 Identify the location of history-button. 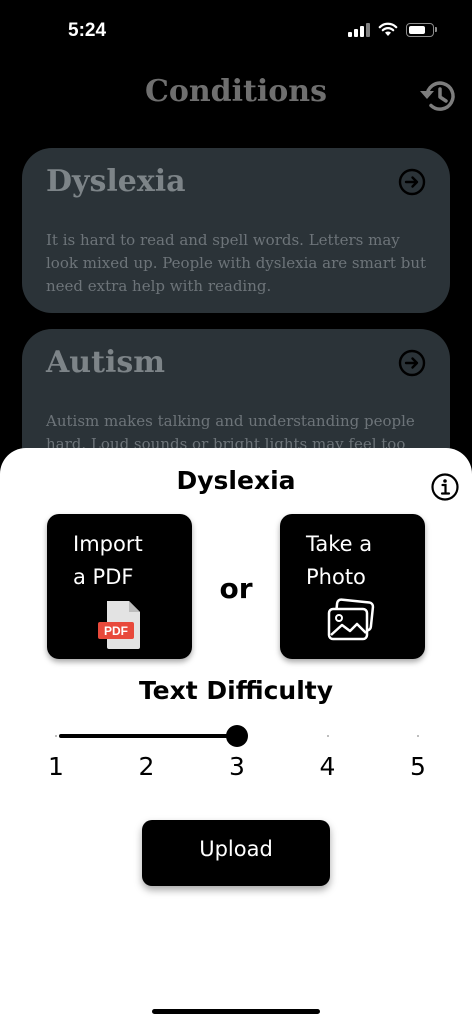
(440, 96).